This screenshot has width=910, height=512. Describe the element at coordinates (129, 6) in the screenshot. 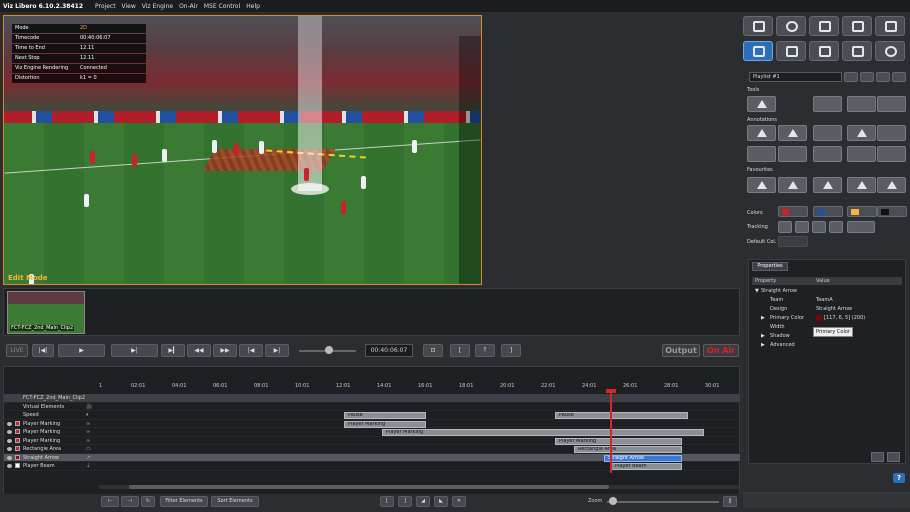

I see `menu-view: View` at that location.